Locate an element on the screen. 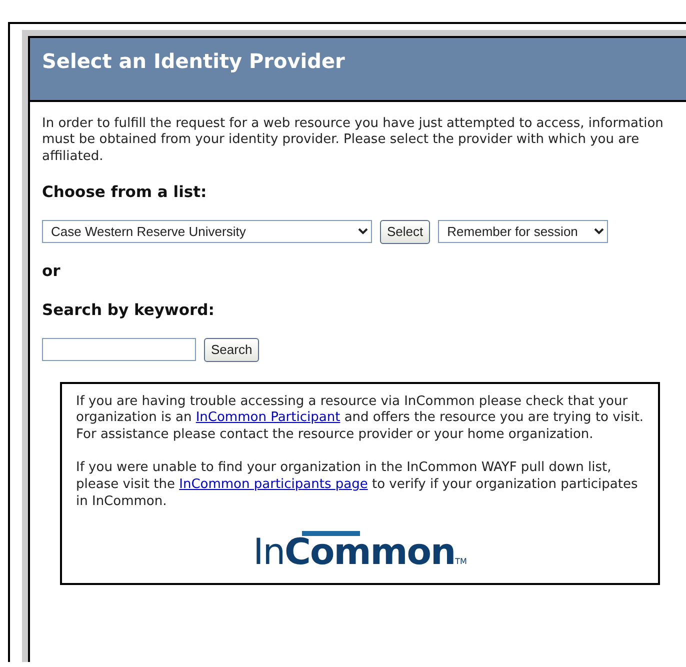 The image size is (686, 667). select-button: Select is located at coordinates (405, 232).